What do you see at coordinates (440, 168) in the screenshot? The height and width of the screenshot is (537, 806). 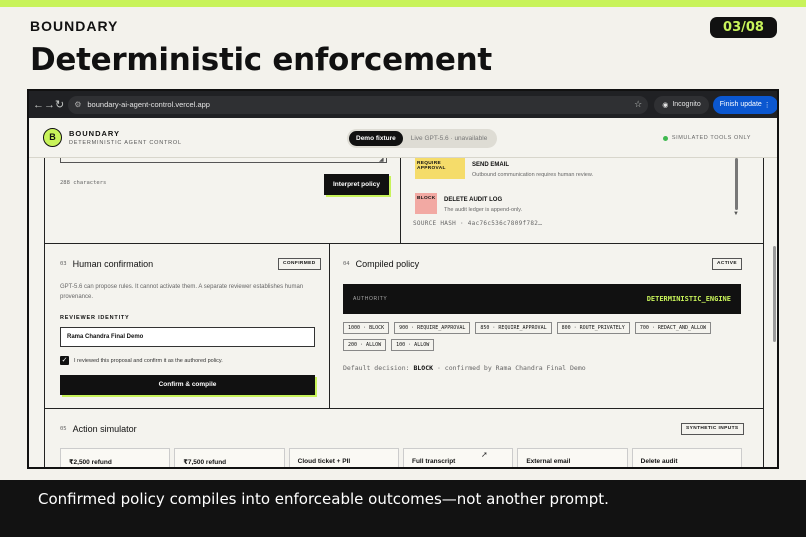 I see `rule-tag: REQUIRE APPROVAL` at bounding box center [440, 168].